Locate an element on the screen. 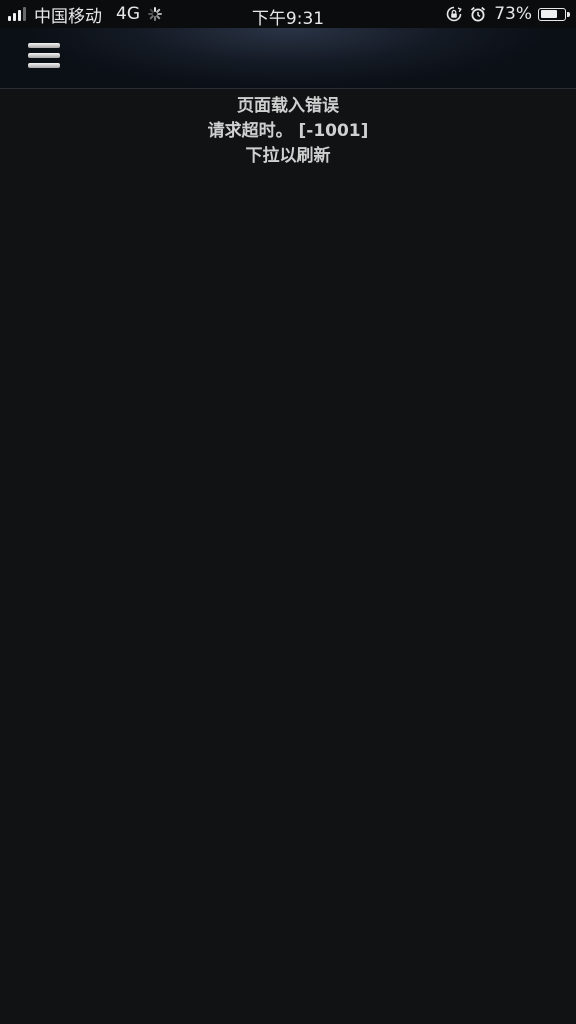 Image resolution: width=576 pixels, height=1024 pixels. status-right: 73% is located at coordinates (508, 14).